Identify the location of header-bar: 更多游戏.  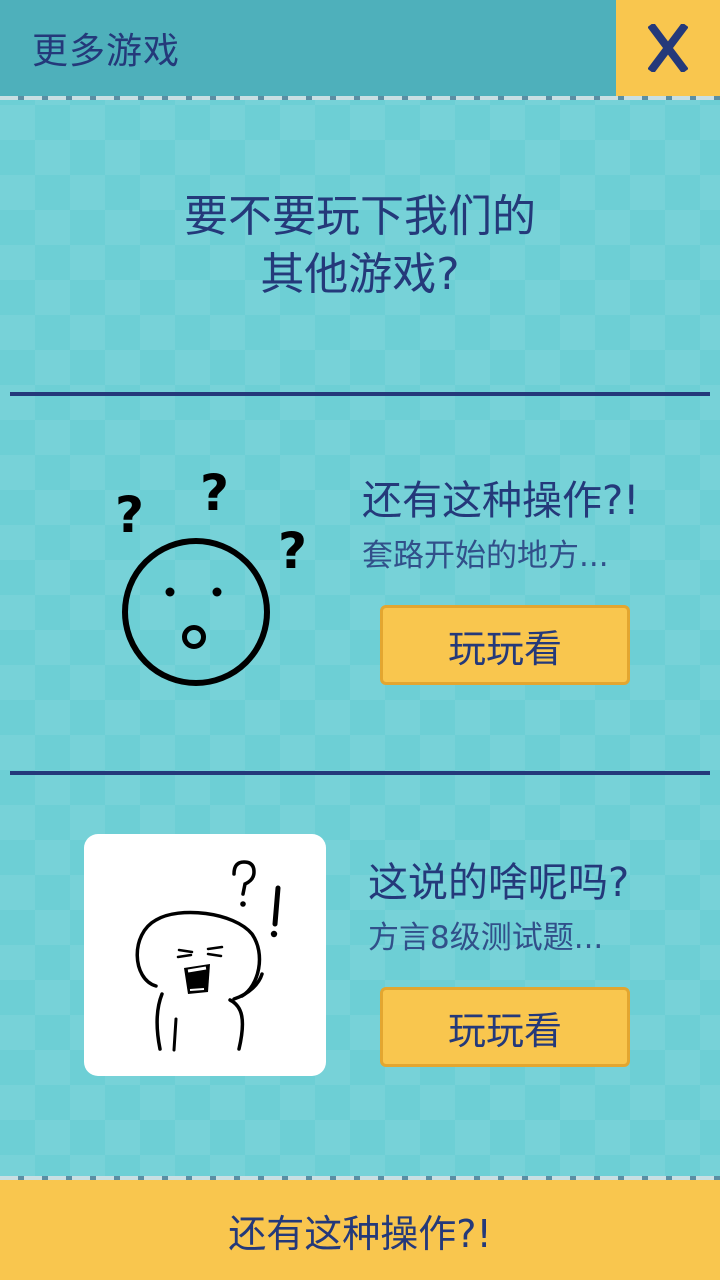
(360, 48).